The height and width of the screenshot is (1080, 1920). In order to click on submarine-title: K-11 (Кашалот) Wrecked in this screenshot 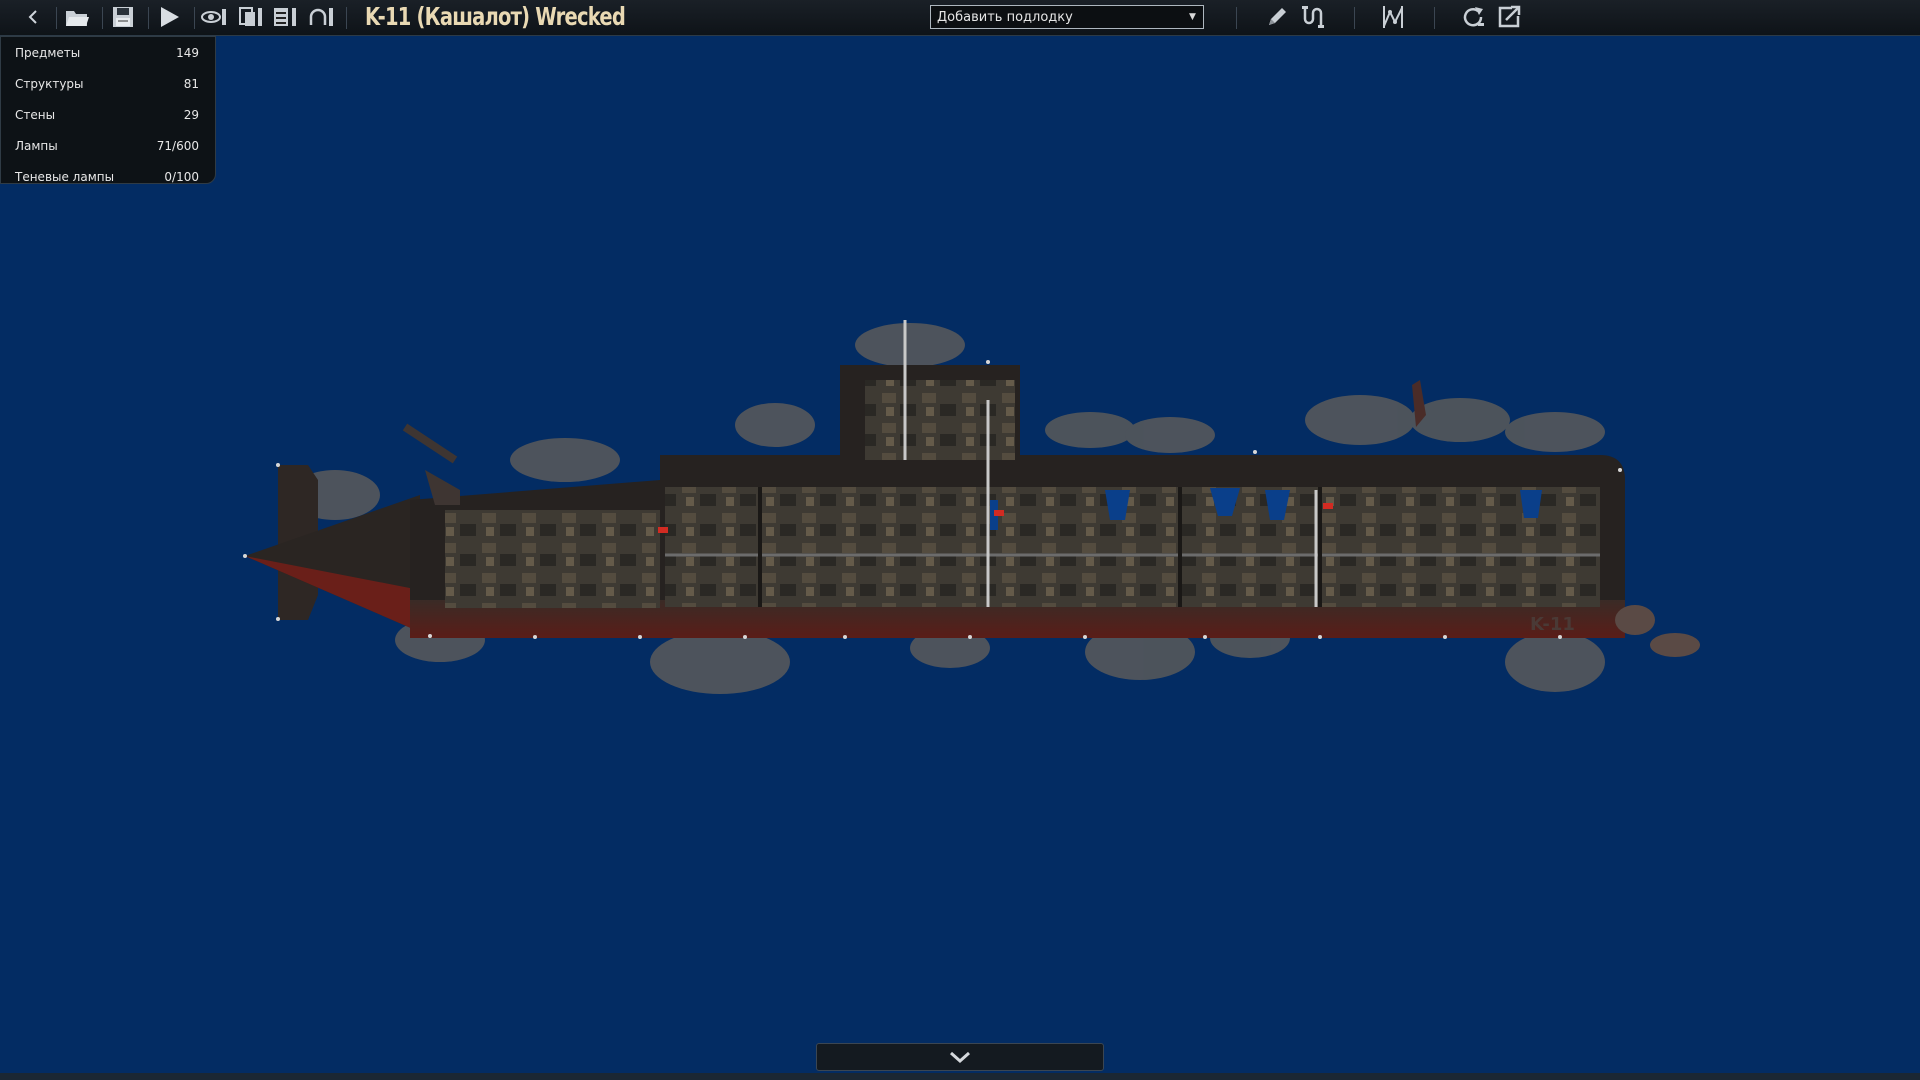, I will do `click(495, 16)`.